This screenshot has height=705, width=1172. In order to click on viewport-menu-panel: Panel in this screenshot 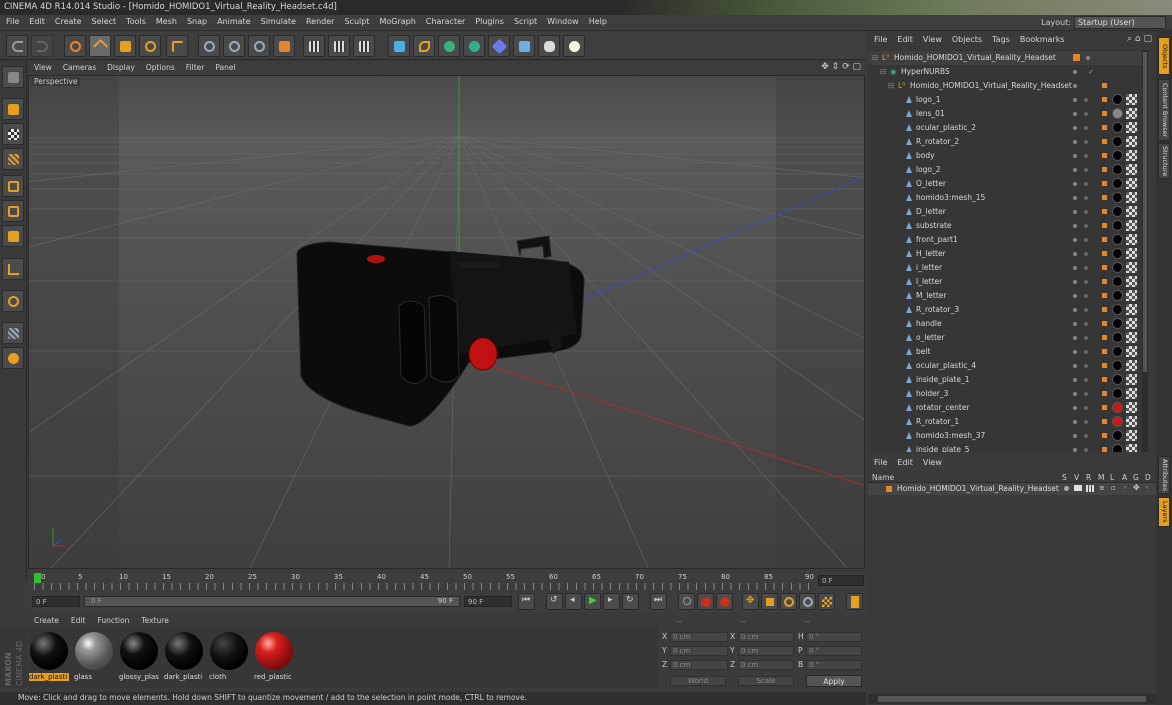, I will do `click(224, 67)`.